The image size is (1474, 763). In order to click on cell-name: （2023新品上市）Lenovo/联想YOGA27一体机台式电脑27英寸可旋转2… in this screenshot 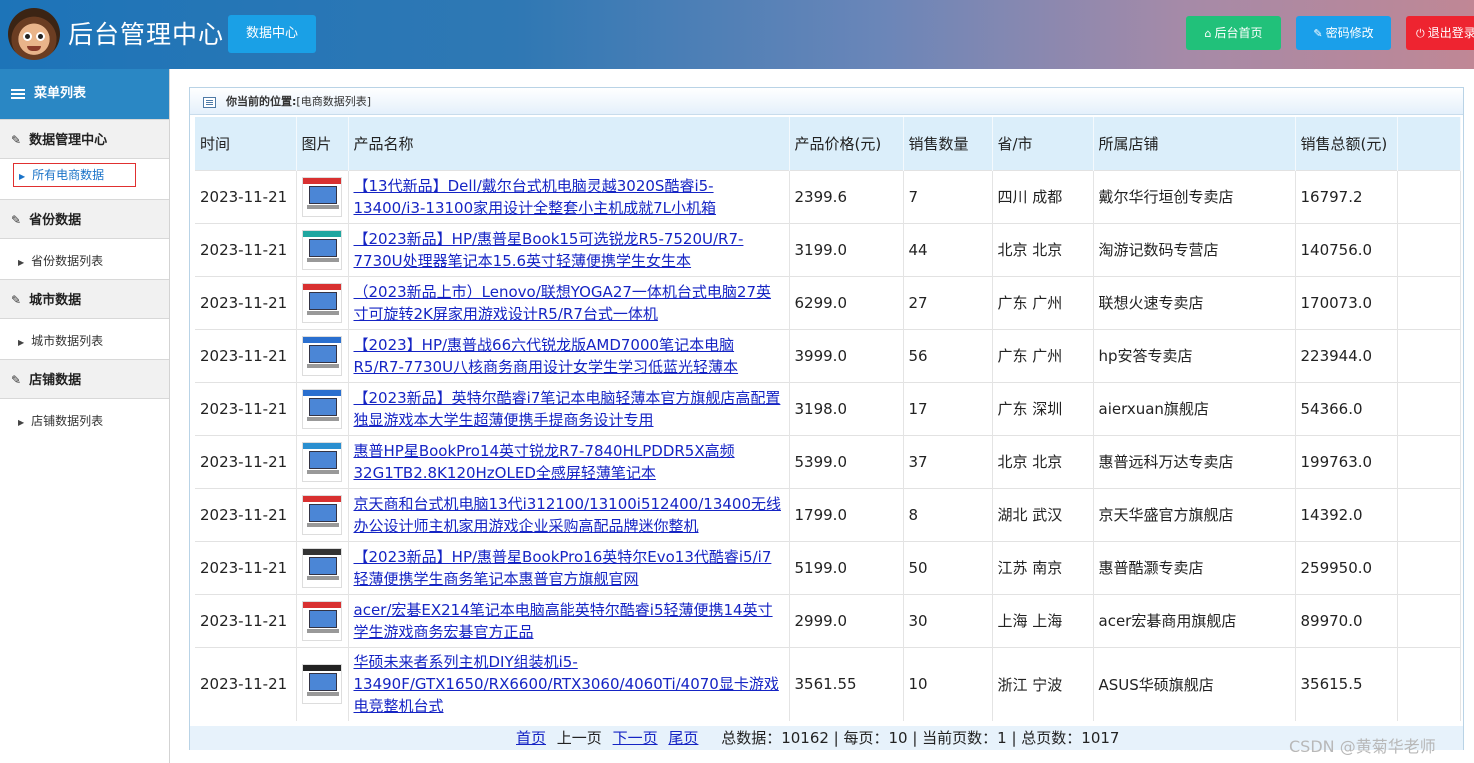, I will do `click(569, 302)`.